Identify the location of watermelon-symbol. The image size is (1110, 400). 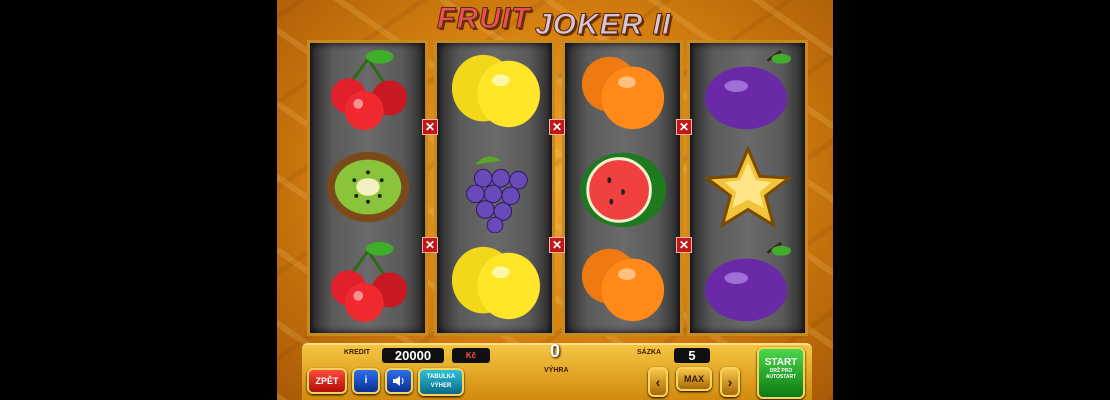
(622, 188).